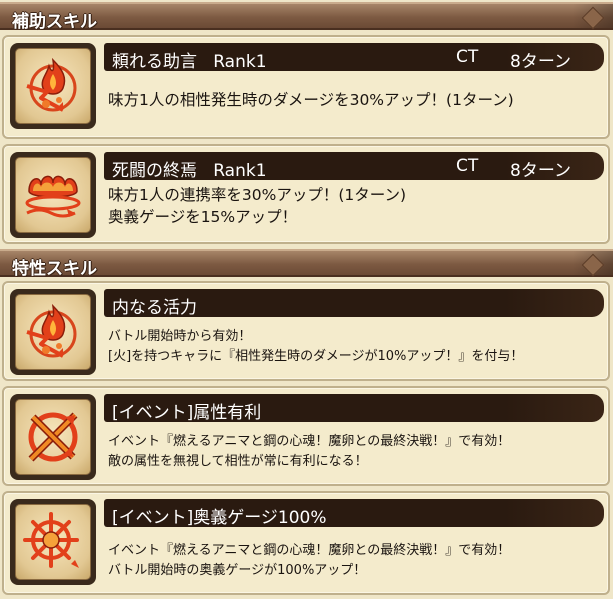 The image size is (613, 599). Describe the element at coordinates (154, 308) in the screenshot. I see `skill-name: 内なる活力` at that location.